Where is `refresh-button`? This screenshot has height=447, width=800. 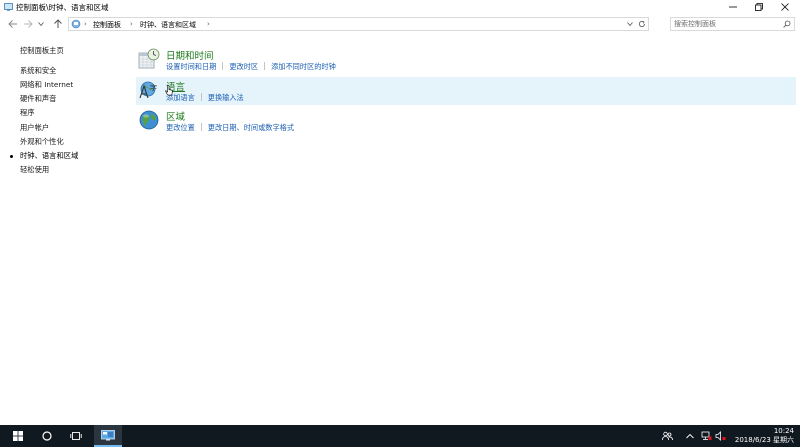
refresh-button is located at coordinates (642, 24).